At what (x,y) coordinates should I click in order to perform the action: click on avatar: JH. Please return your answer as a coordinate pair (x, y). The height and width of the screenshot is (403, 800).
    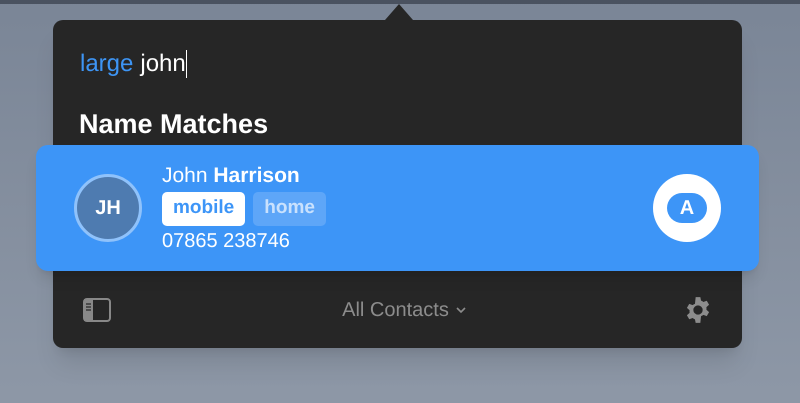
    Looking at the image, I should click on (108, 208).